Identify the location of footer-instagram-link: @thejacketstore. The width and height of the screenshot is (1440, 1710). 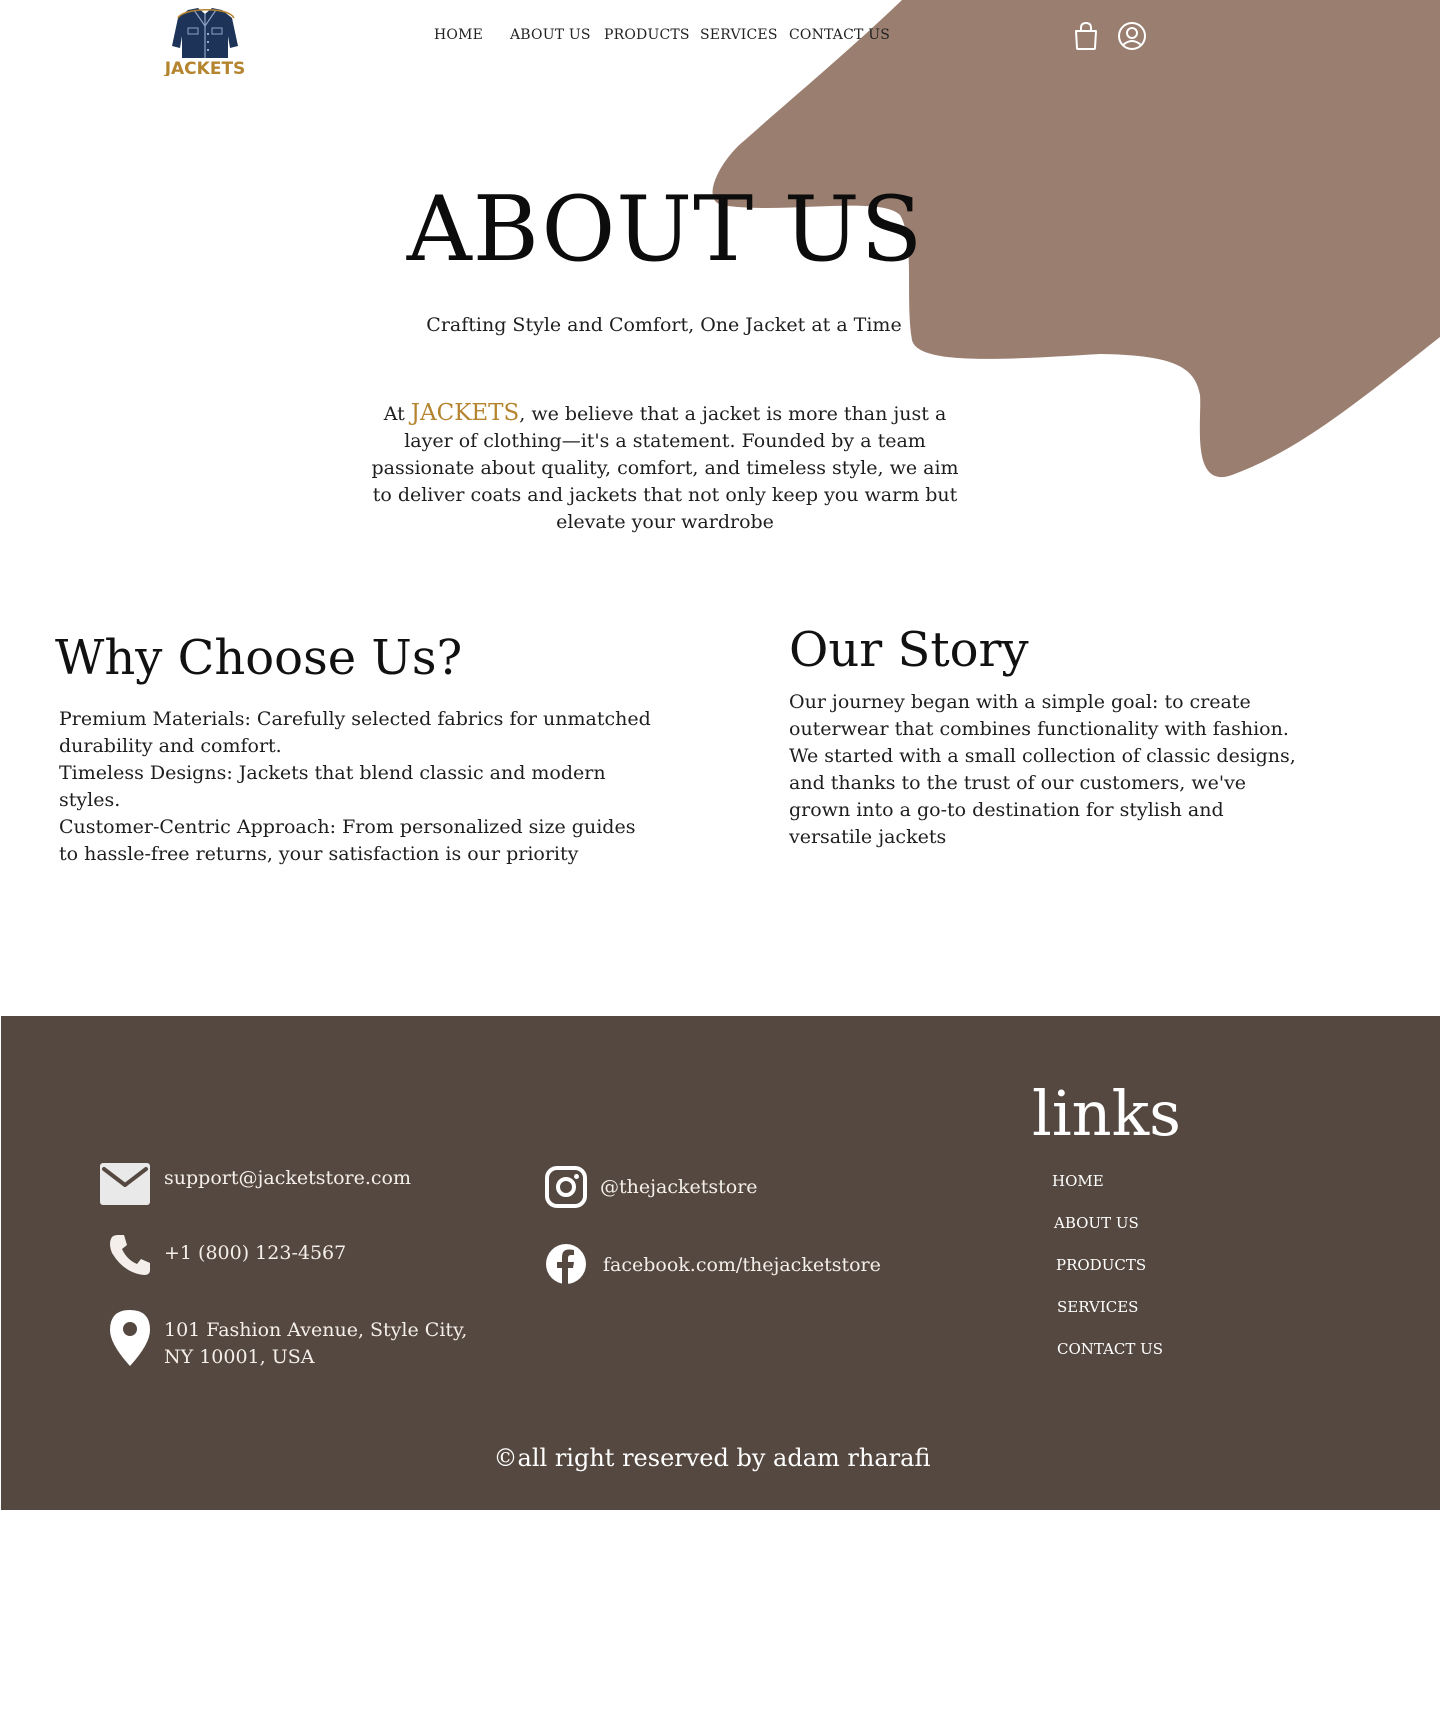
(679, 1187).